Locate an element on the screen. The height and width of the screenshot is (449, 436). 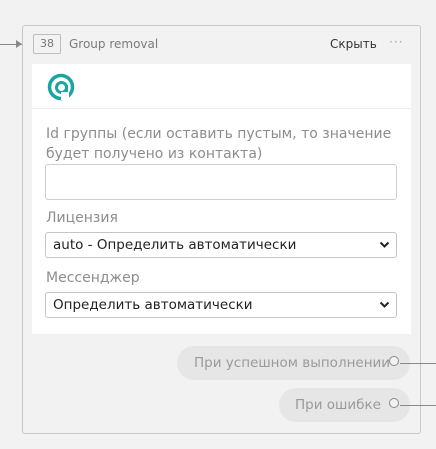
node-header: 38 Group removal Скрыть ··· is located at coordinates (221, 45).